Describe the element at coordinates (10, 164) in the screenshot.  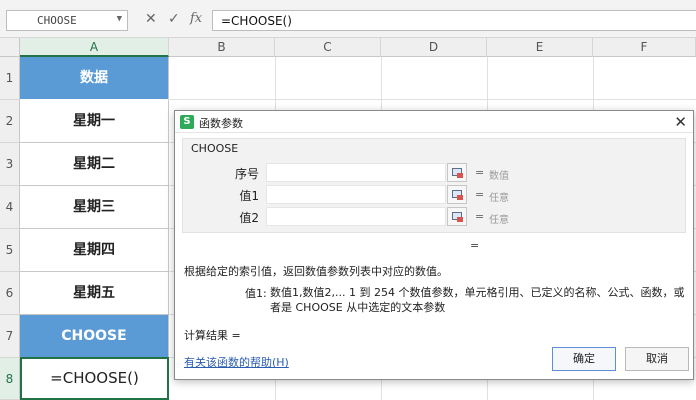
I see `row-header-3: 3` at that location.